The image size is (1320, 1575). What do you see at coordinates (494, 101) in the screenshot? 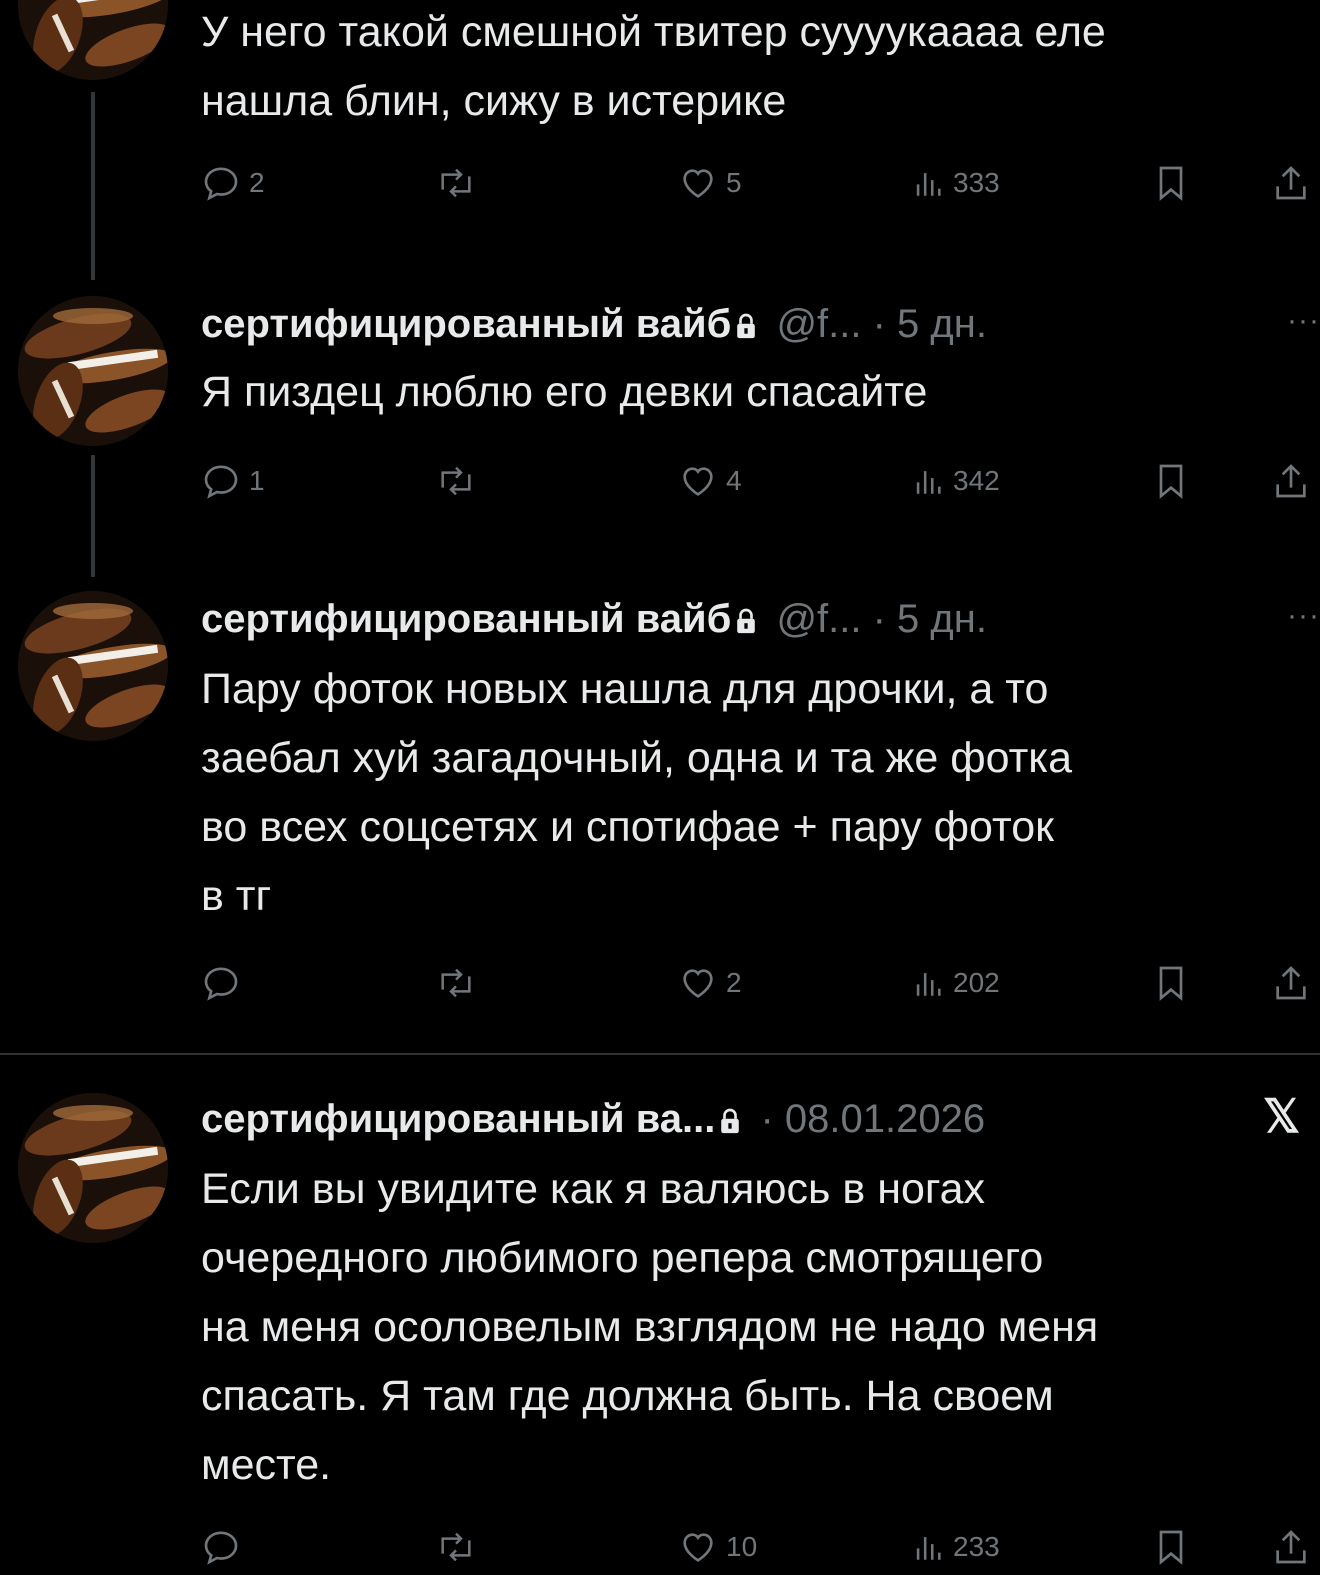
I see `tweet-text-line: нашла блин, сижу в истерике` at bounding box center [494, 101].